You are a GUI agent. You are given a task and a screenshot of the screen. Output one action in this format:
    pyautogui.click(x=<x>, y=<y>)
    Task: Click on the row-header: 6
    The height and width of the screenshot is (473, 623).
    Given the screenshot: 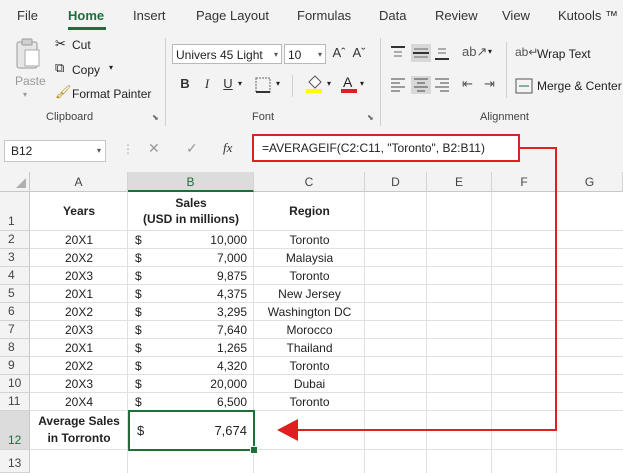 What is the action you would take?
    pyautogui.click(x=15, y=312)
    